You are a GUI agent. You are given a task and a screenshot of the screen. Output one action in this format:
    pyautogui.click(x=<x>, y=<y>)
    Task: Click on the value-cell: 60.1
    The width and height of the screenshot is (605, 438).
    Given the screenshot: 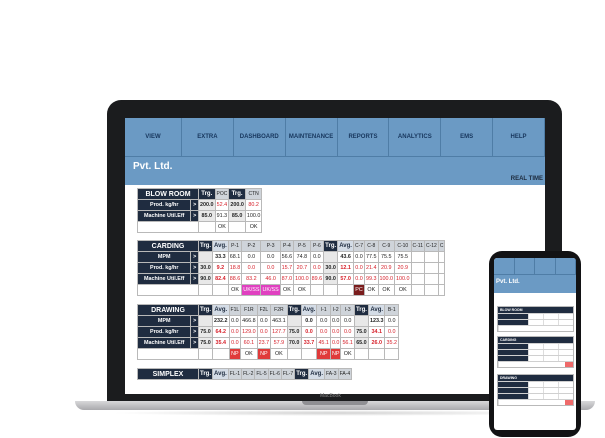 What is the action you would take?
    pyautogui.click(x=249, y=343)
    